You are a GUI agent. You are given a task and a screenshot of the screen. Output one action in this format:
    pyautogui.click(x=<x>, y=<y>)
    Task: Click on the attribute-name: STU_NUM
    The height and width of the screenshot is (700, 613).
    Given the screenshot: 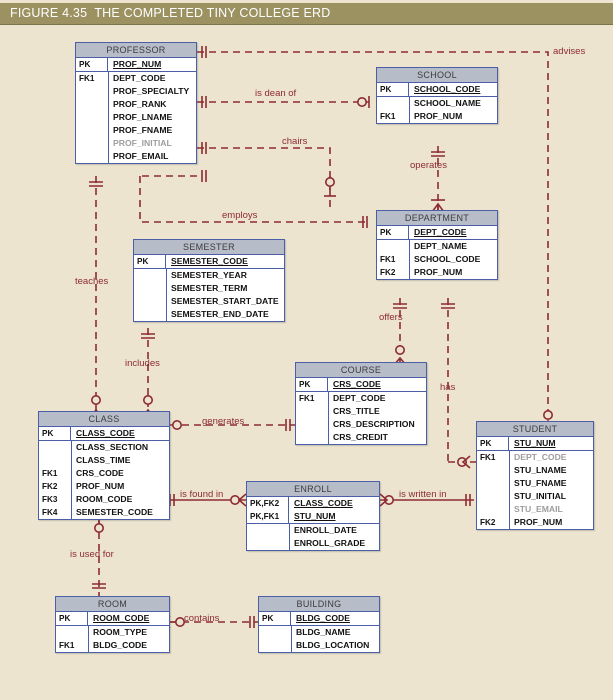 What is the action you would take?
    pyautogui.click(x=535, y=443)
    